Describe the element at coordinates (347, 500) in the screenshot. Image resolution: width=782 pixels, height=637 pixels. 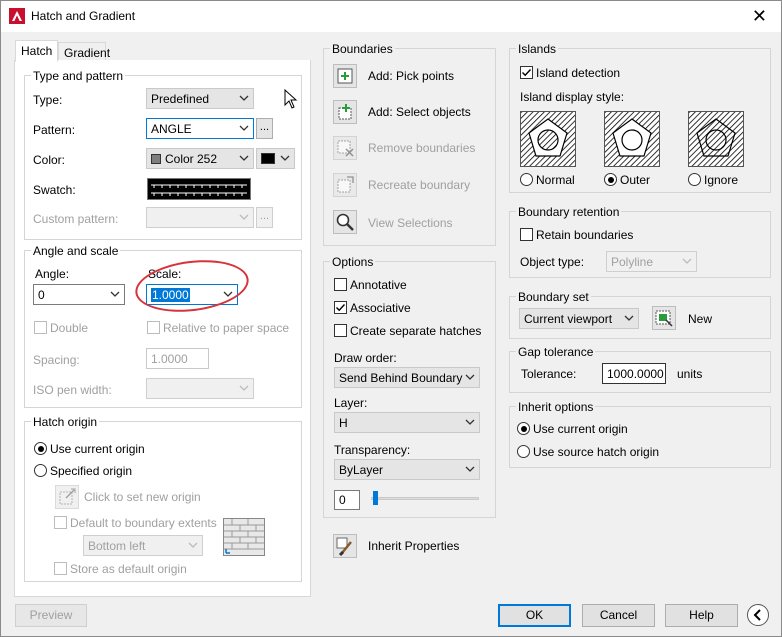
I see `transparency-amount-input: 0` at that location.